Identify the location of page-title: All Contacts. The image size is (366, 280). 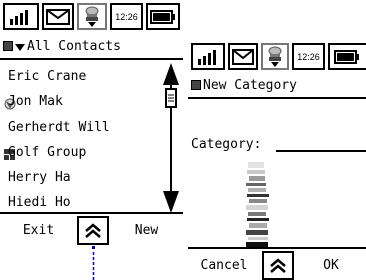
(74, 46).